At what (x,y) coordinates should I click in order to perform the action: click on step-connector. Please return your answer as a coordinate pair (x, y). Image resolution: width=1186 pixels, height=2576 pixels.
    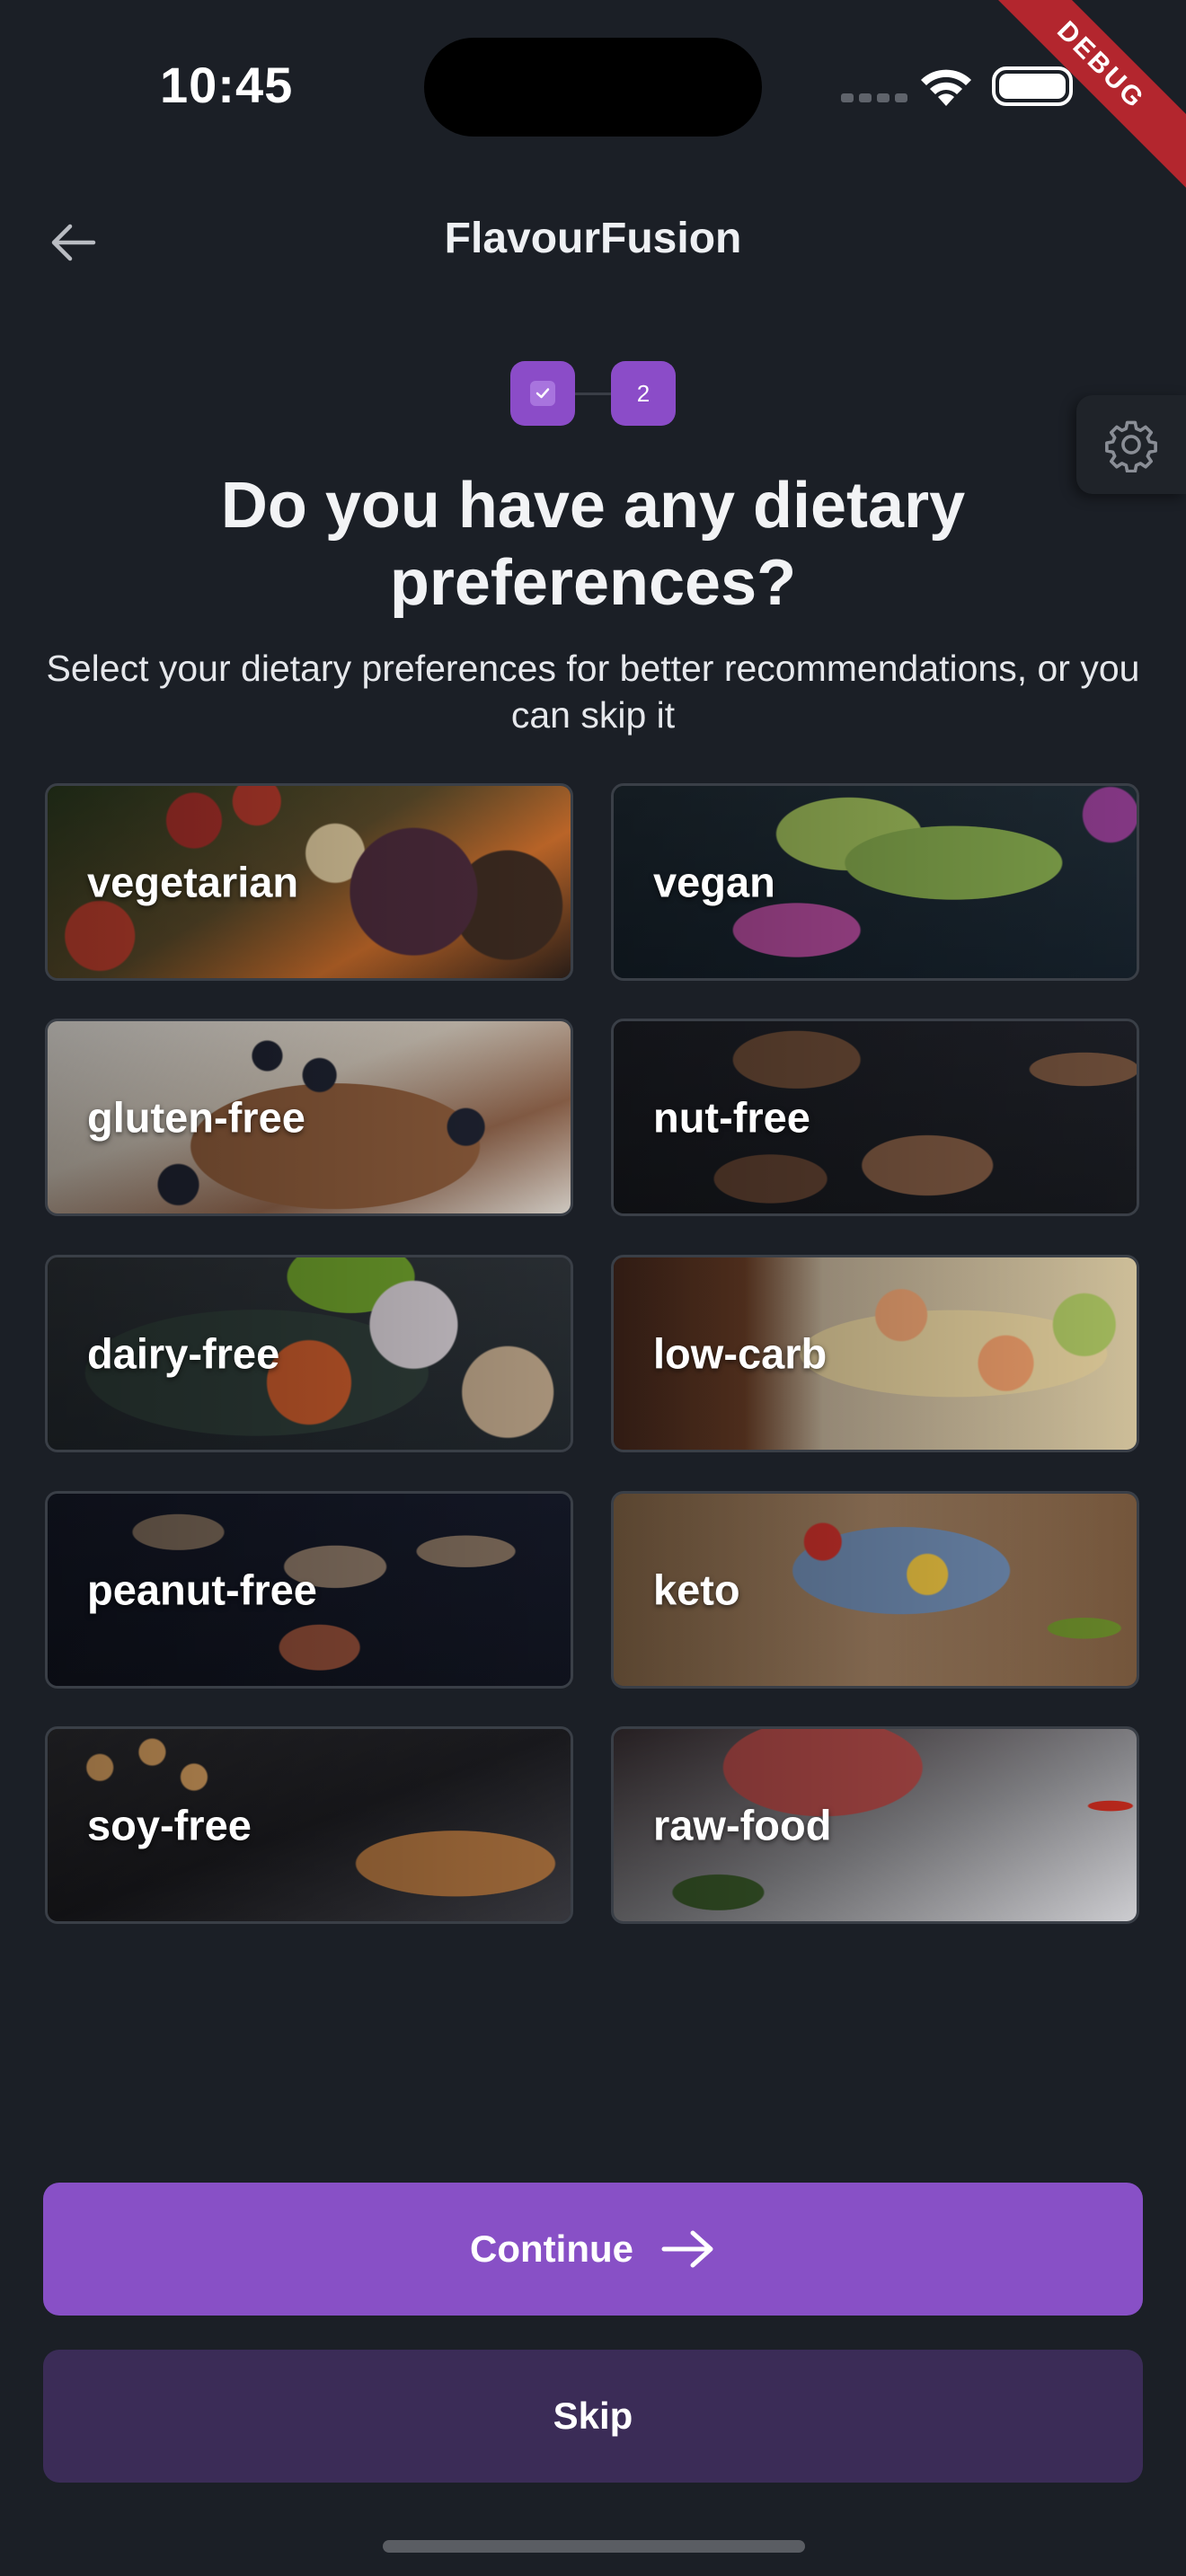
    Looking at the image, I should click on (593, 394).